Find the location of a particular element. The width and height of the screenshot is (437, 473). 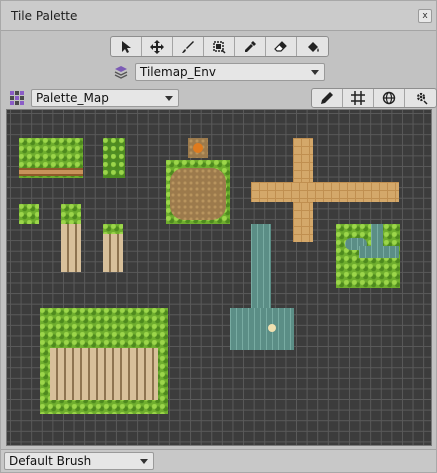

tile-fence is located at coordinates (51, 172).